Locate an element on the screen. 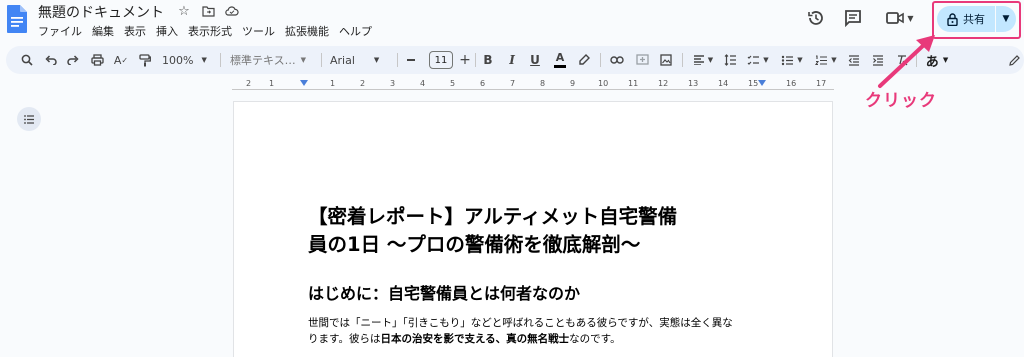 The width and height of the screenshot is (1024, 357). paint-format-icon is located at coordinates (145, 60).